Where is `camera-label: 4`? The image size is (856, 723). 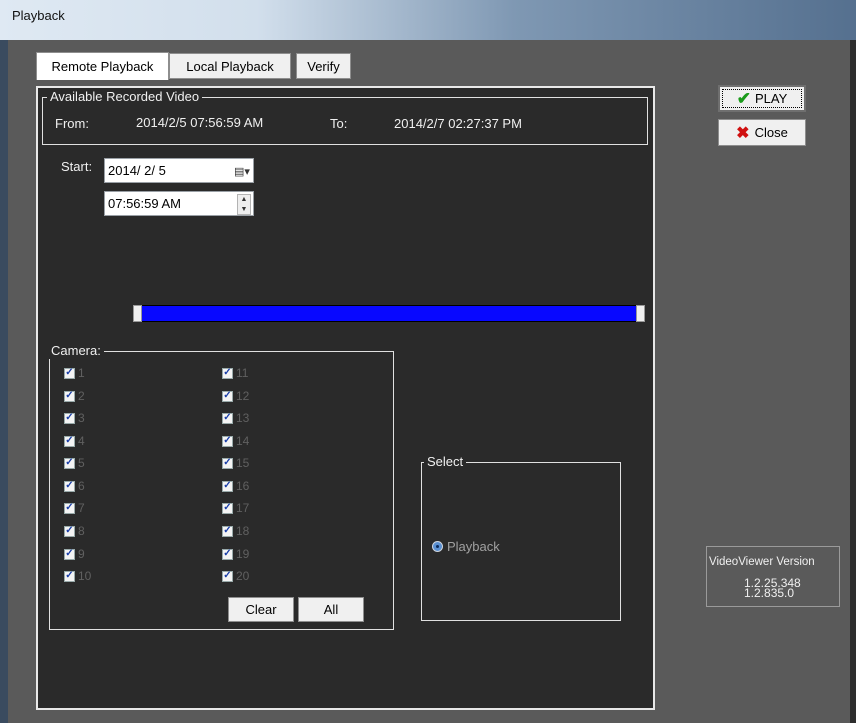
camera-label: 4 is located at coordinates (81, 441).